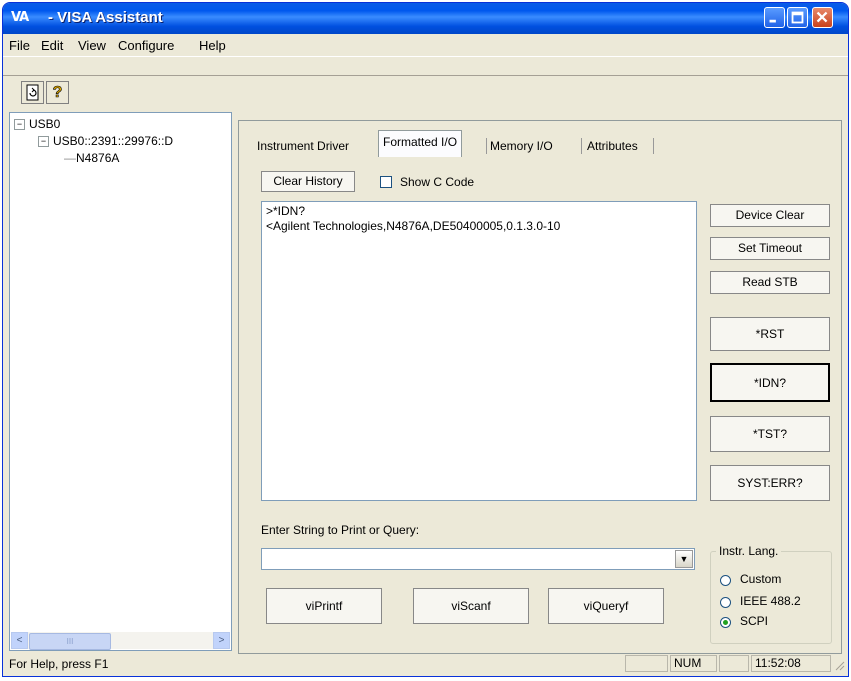 This screenshot has width=851, height=681. What do you see at coordinates (386, 182) in the screenshot?
I see `show-c-code-checkbox` at bounding box center [386, 182].